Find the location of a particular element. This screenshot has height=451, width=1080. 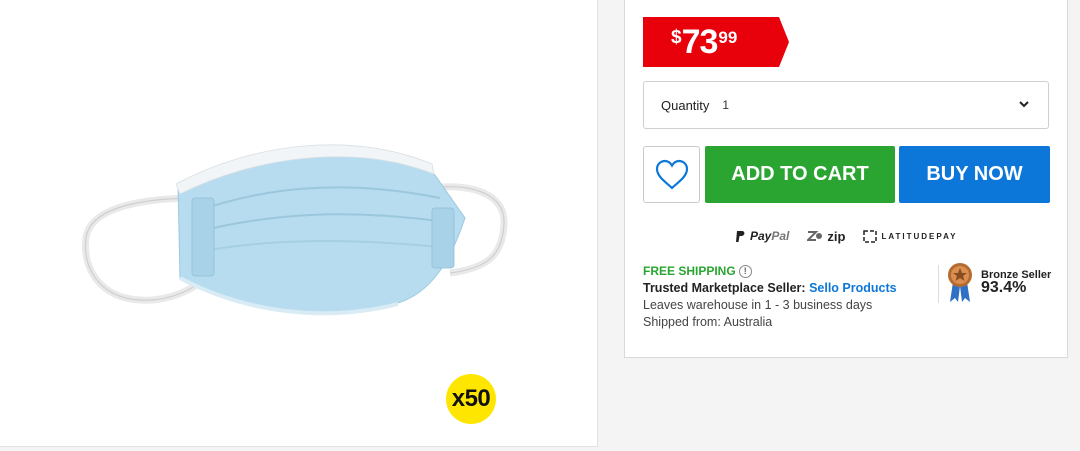

quantity-label: Quantity is located at coordinates (685, 105).